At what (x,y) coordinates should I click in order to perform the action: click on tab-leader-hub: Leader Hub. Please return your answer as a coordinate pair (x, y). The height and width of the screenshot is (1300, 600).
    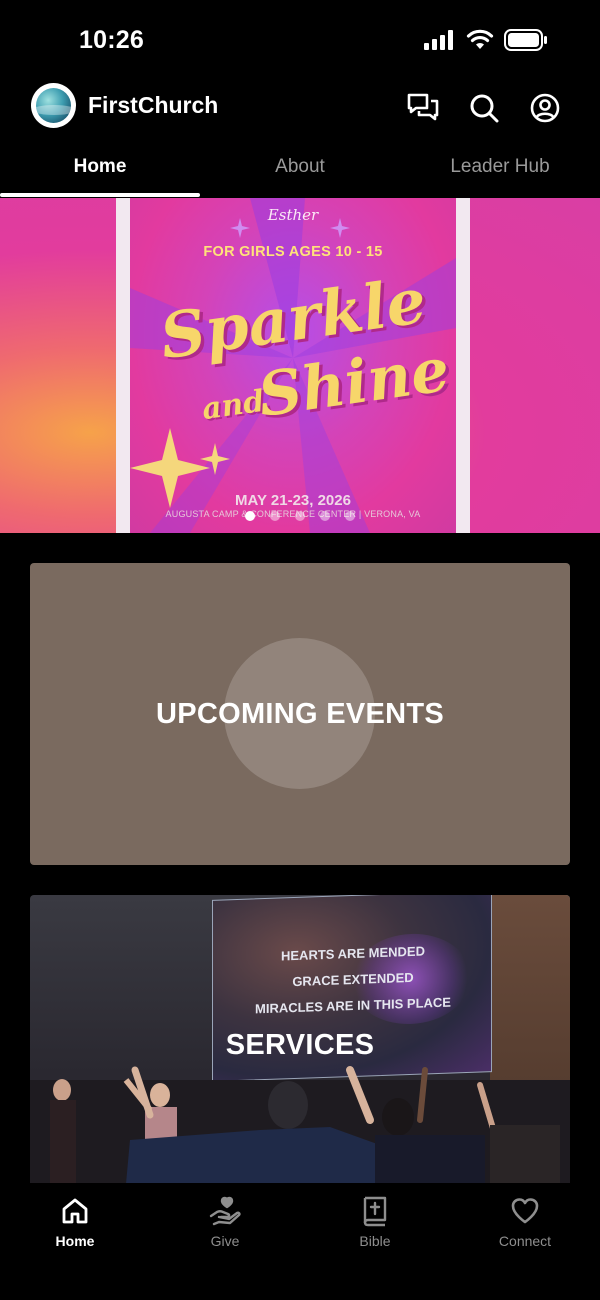
    Looking at the image, I should click on (500, 174).